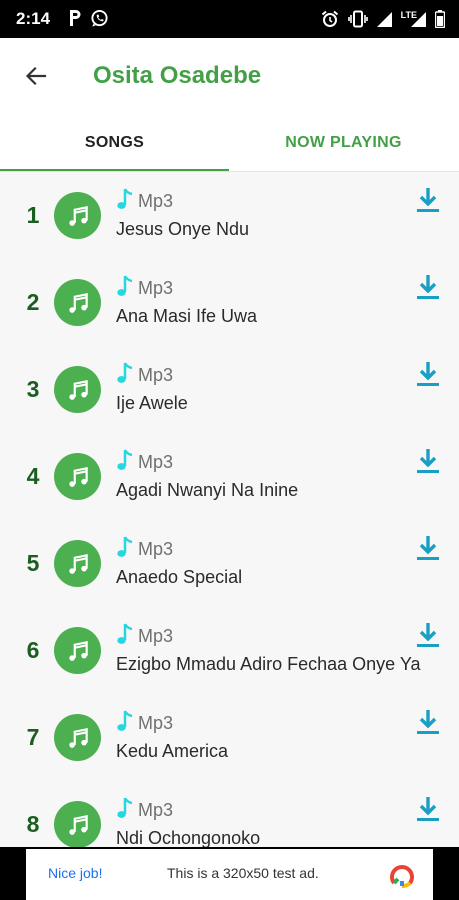 Image resolution: width=459 pixels, height=900 pixels. Describe the element at coordinates (183, 229) in the screenshot. I see `song-title: Jesus Onye Ndu` at that location.